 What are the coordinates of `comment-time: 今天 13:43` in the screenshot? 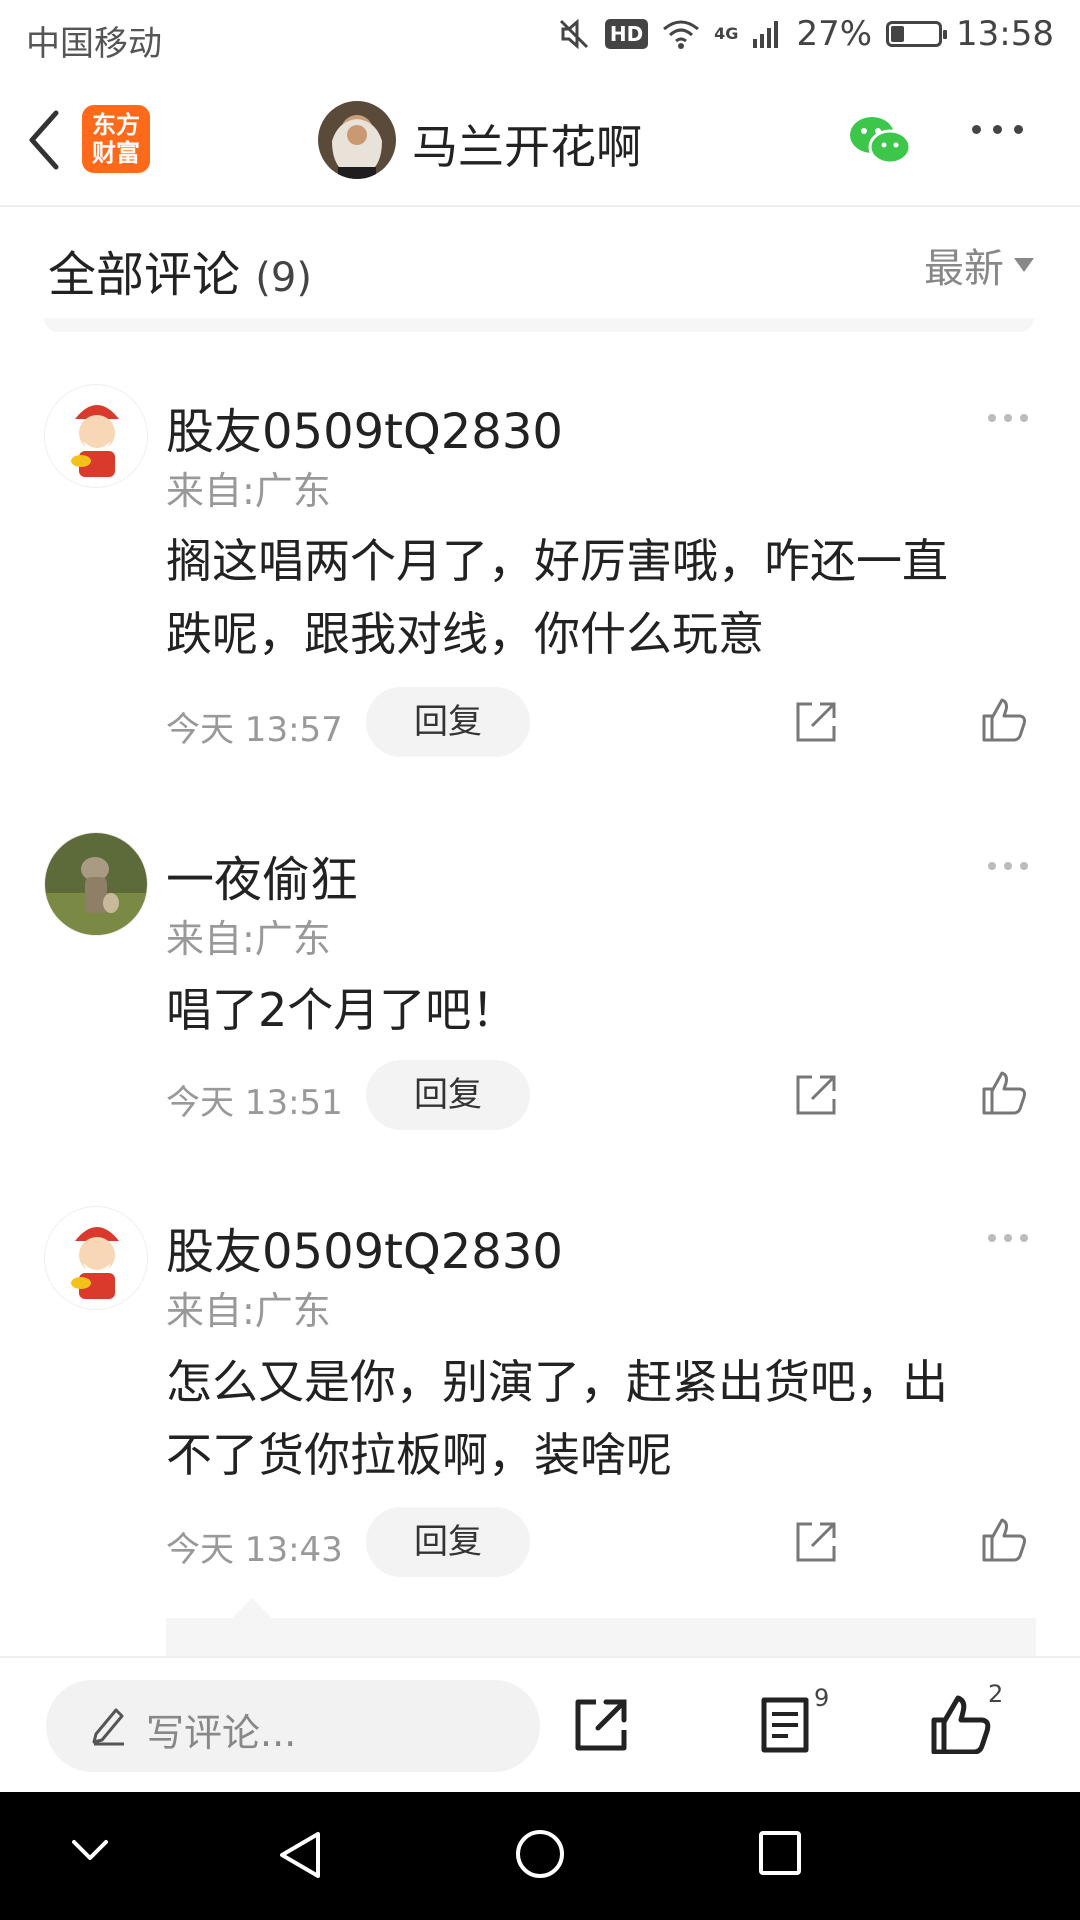 It's located at (254, 1550).